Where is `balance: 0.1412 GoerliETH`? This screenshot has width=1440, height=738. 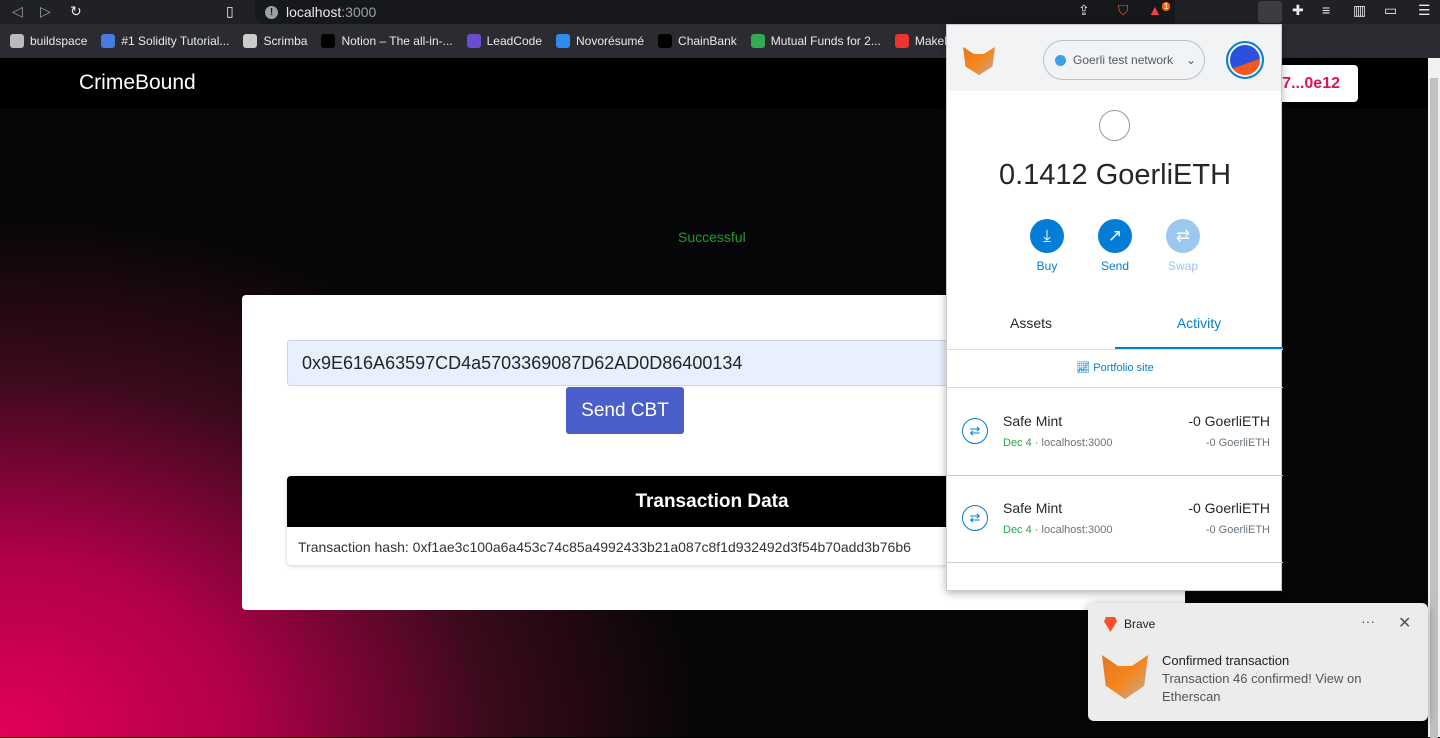
balance: 0.1412 GoerliETH is located at coordinates (1115, 175).